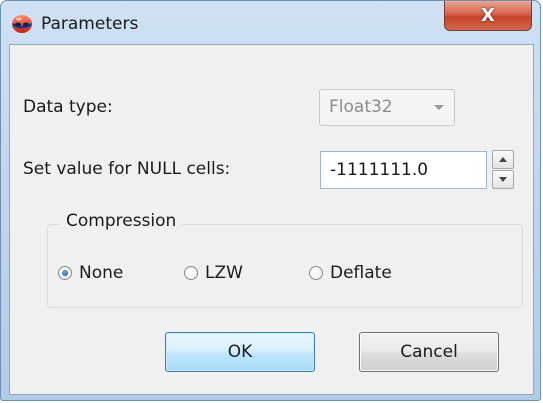 The height and width of the screenshot is (403, 543). I want to click on close-button: X, so click(488, 16).